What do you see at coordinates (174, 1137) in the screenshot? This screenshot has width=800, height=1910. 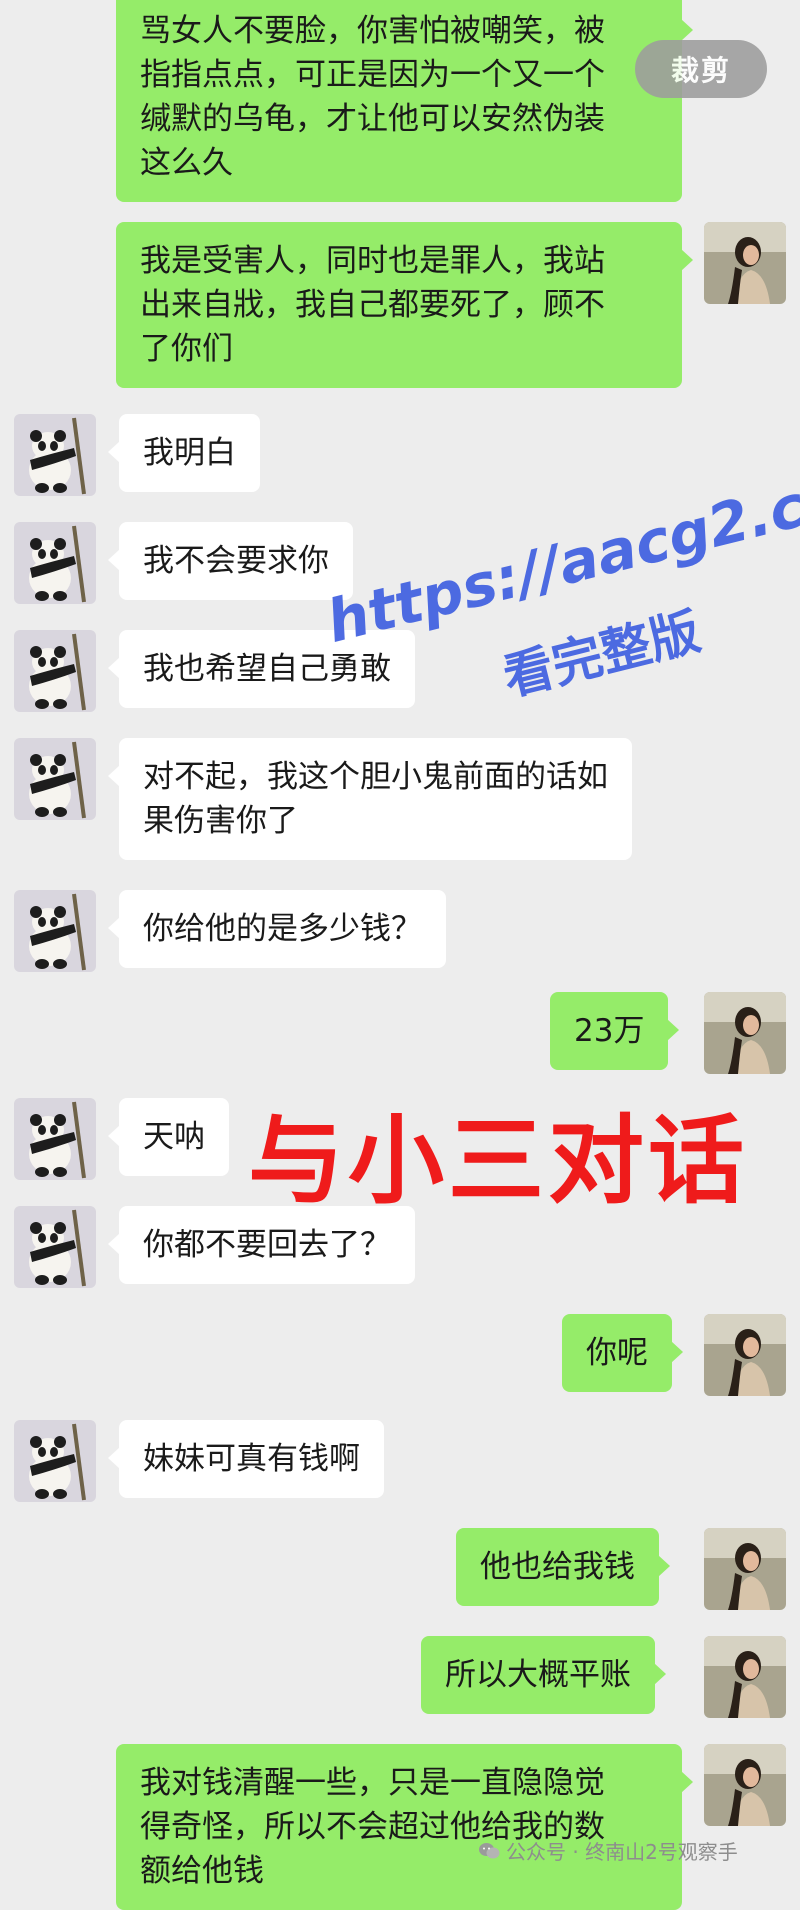 I see `message-line: 天呐` at bounding box center [174, 1137].